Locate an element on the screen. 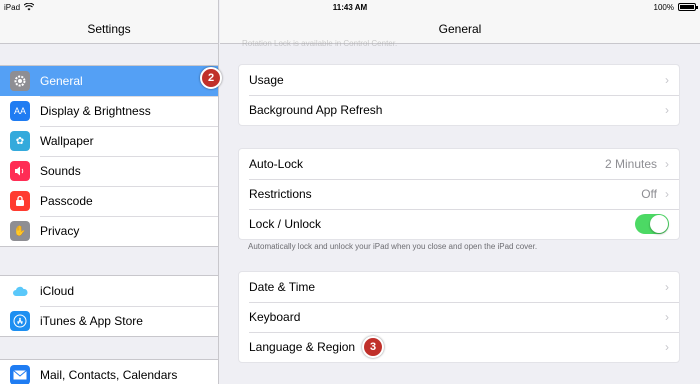 The height and width of the screenshot is (384, 700). sidebar-item-label: Sounds is located at coordinates (60, 171).